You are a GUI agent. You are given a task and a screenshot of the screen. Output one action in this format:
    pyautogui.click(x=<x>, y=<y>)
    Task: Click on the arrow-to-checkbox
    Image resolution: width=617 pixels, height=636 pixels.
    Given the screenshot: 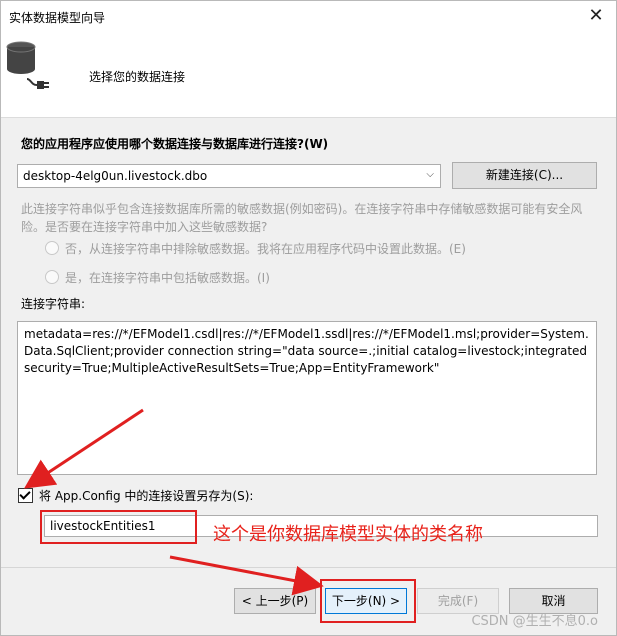 What is the action you would take?
    pyautogui.click(x=83, y=448)
    